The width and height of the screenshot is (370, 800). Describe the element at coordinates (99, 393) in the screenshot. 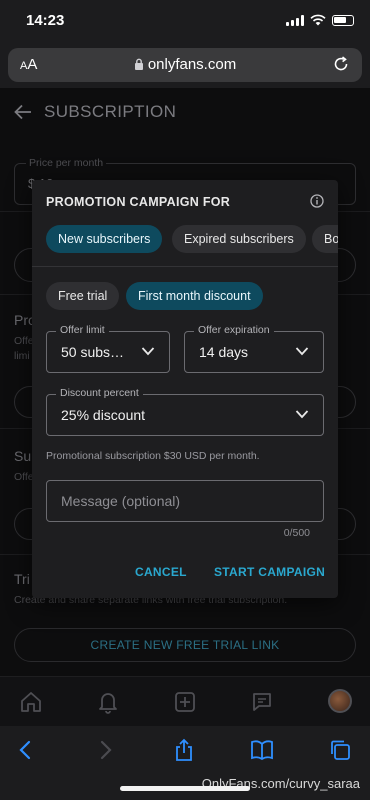

I see `discount-percent-label: Discount percent` at that location.